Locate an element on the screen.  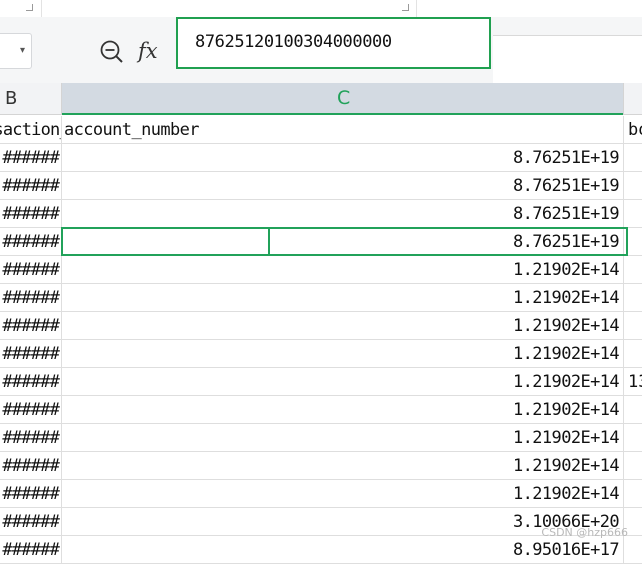
column-header-label: B is located at coordinates (11, 98).